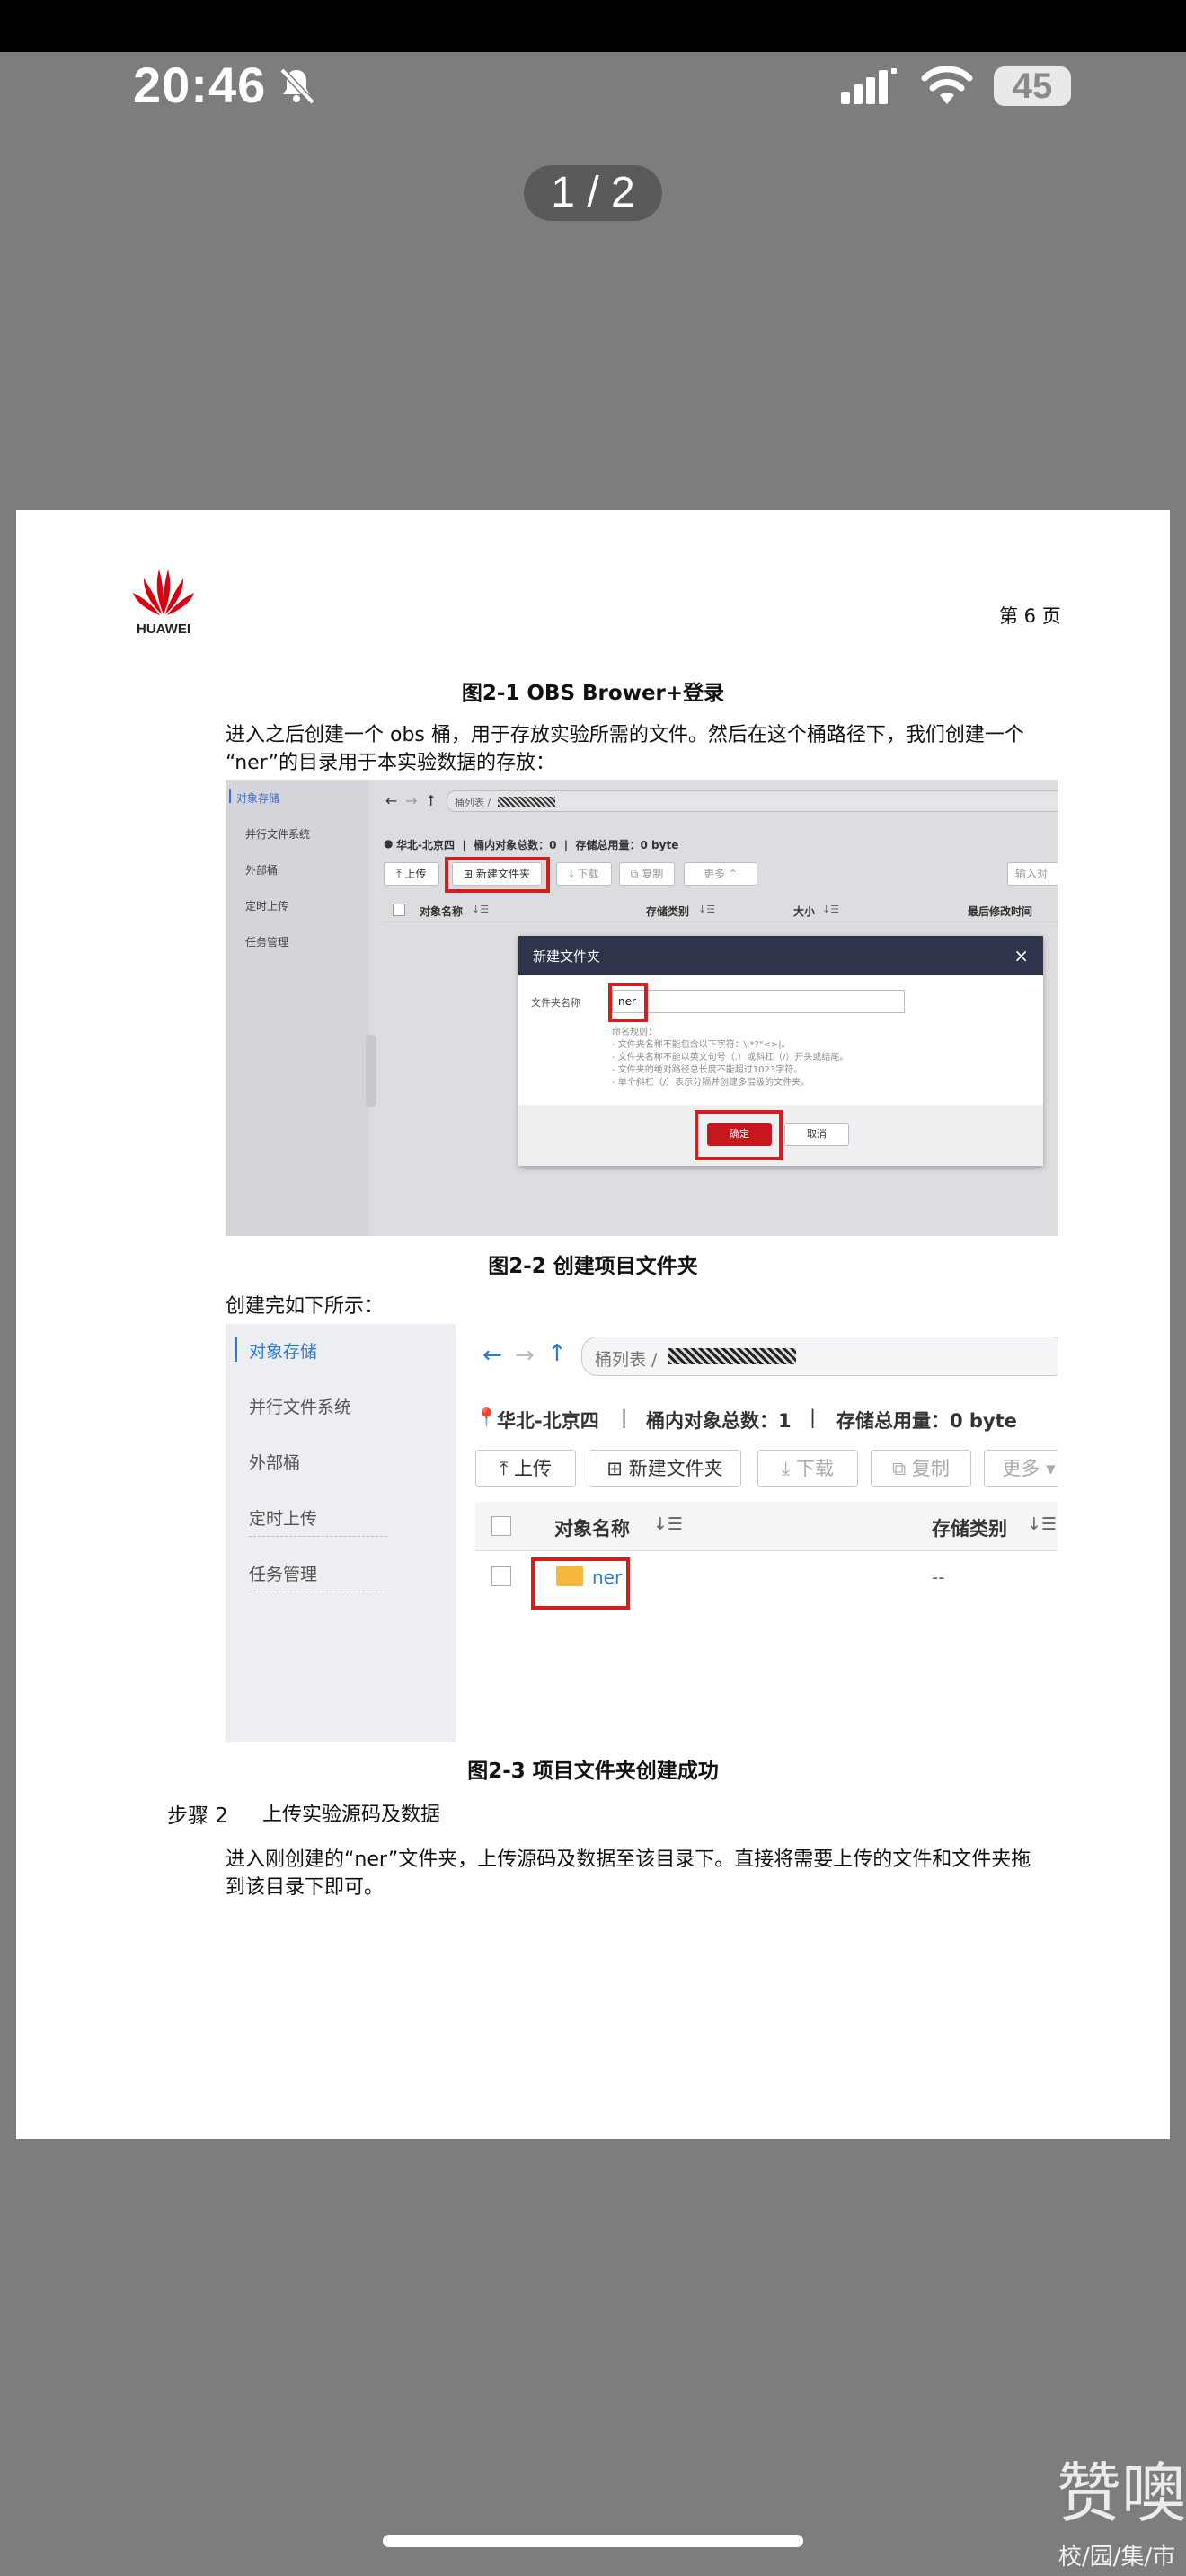 The width and height of the screenshot is (1186, 2576). What do you see at coordinates (926, 1421) in the screenshot?
I see `storage-usage: 存储总用量：0 byte` at bounding box center [926, 1421].